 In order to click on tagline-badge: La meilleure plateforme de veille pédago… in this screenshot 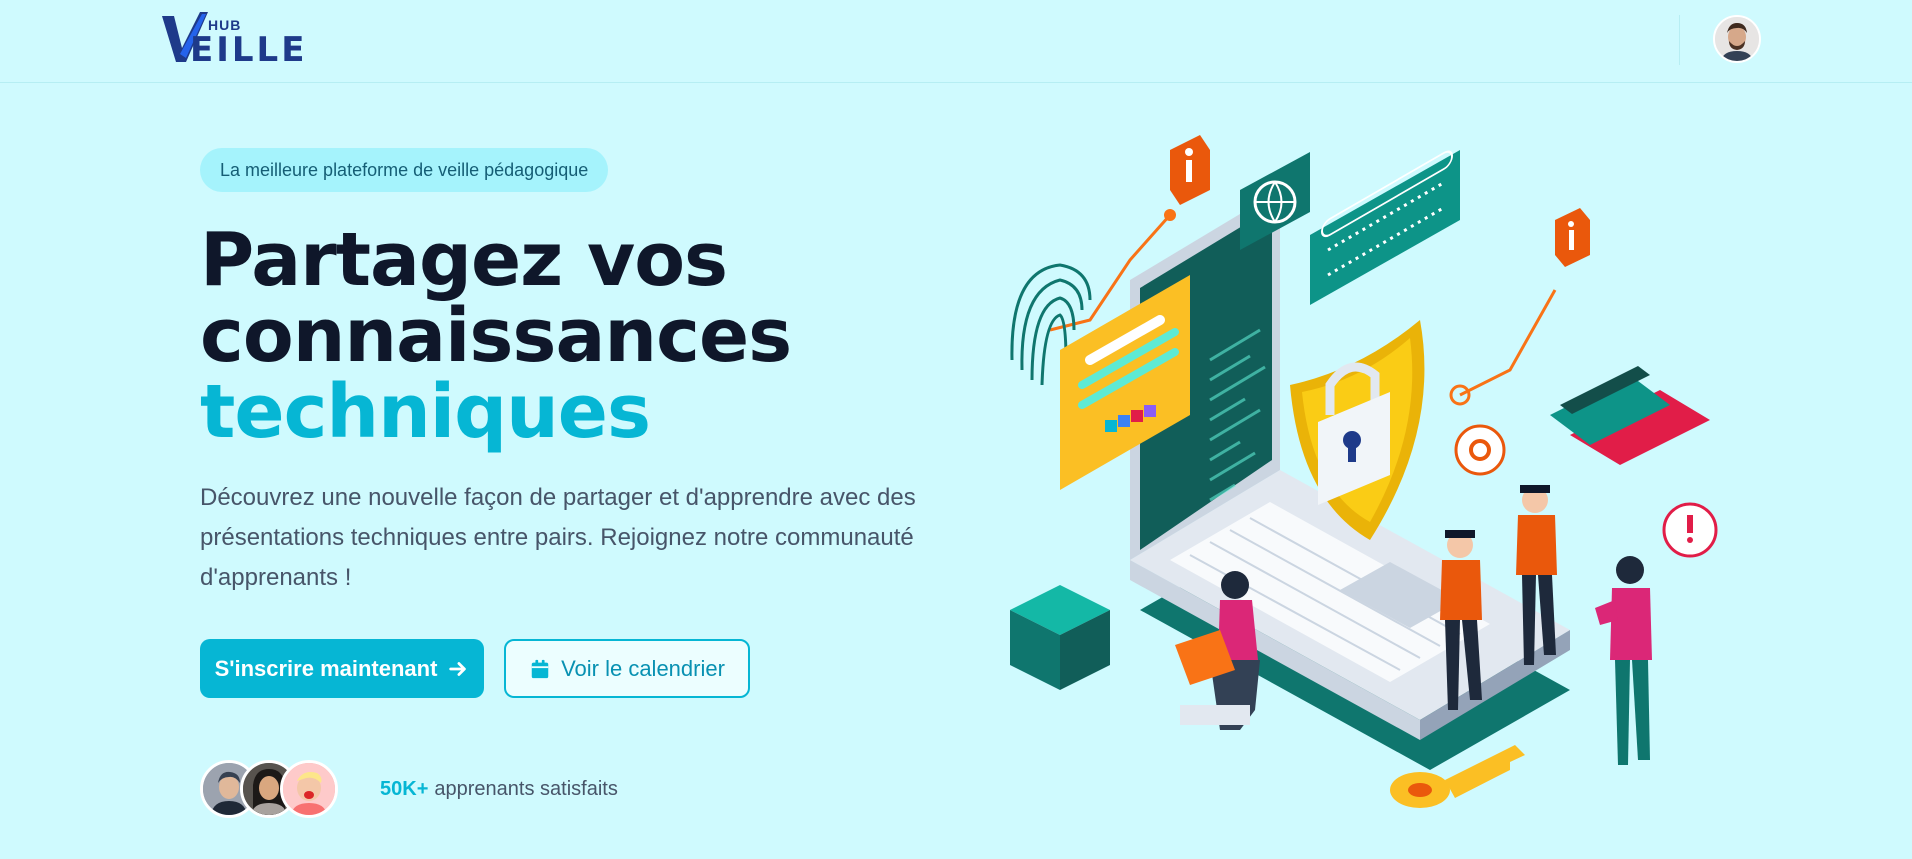, I will do `click(404, 170)`.